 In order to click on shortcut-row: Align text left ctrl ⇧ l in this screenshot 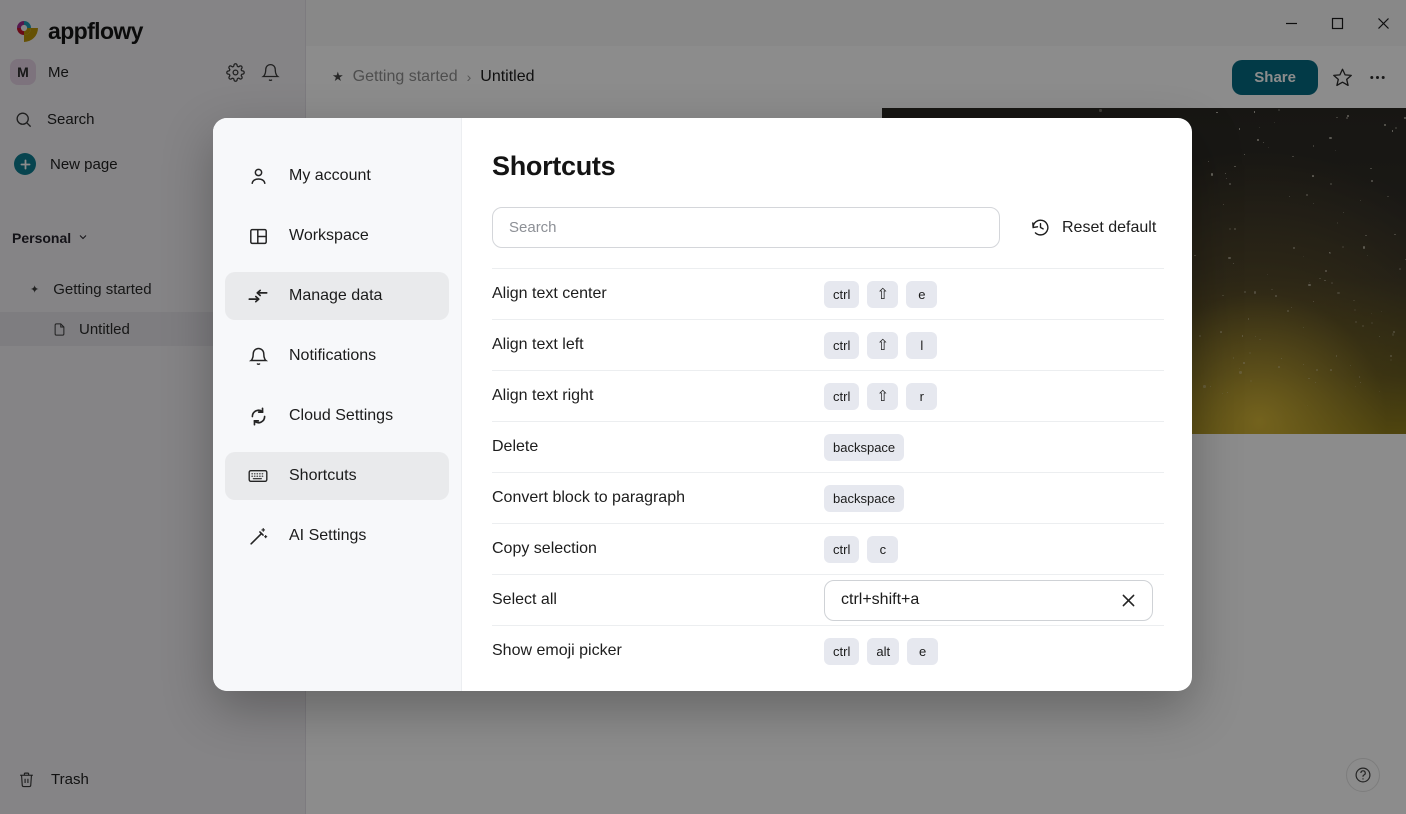, I will do `click(828, 344)`.